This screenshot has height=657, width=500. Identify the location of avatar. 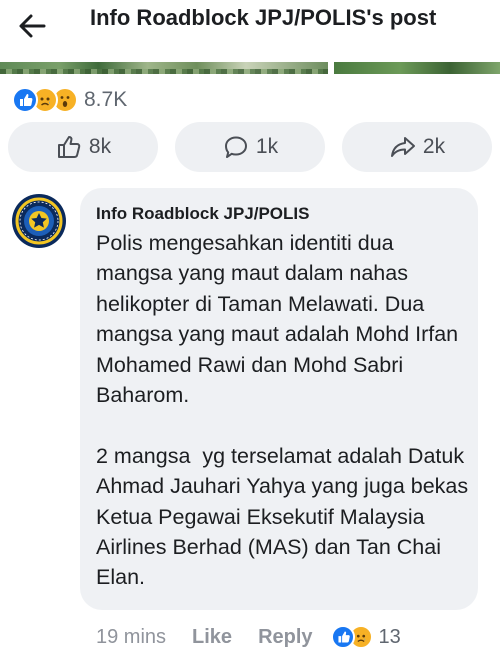
(39, 221).